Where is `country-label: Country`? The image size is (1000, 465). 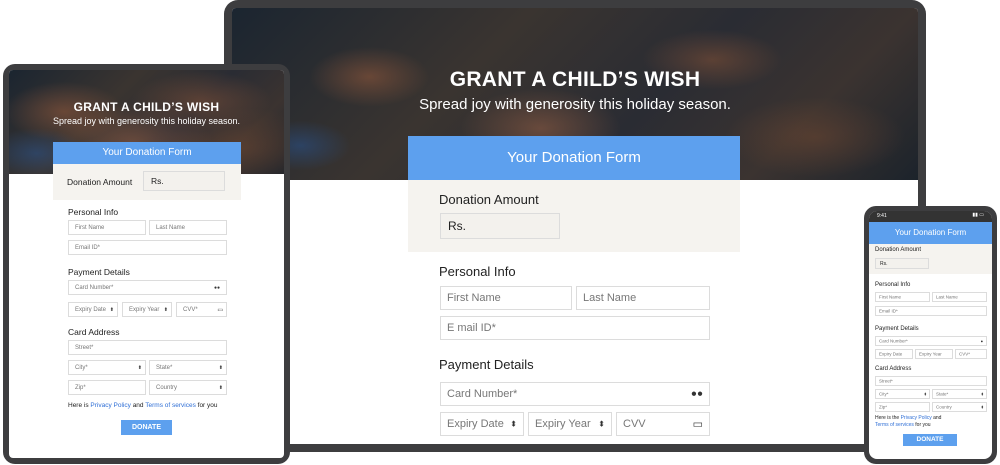 country-label: Country is located at coordinates (167, 387).